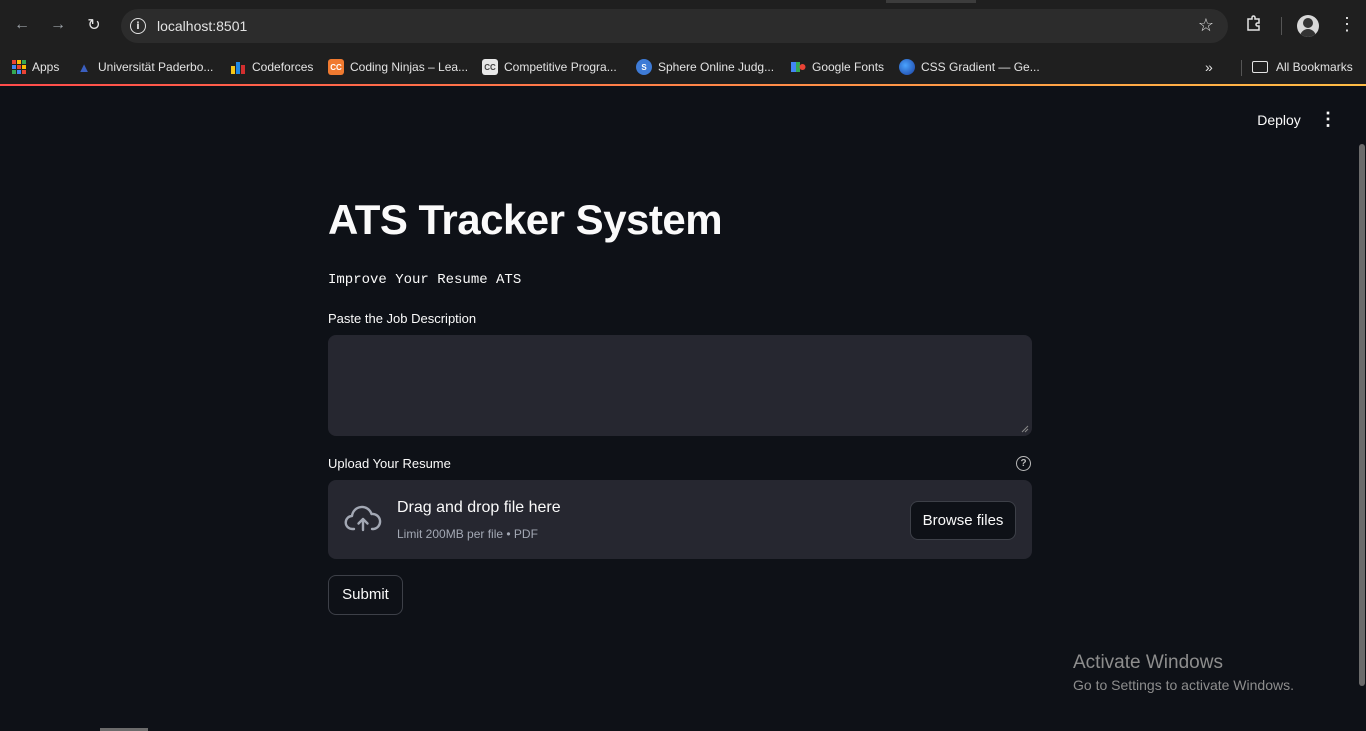 Image resolution: width=1366 pixels, height=731 pixels. Describe the element at coordinates (963, 520) in the screenshot. I see `browse-files-button: Browse files` at that location.